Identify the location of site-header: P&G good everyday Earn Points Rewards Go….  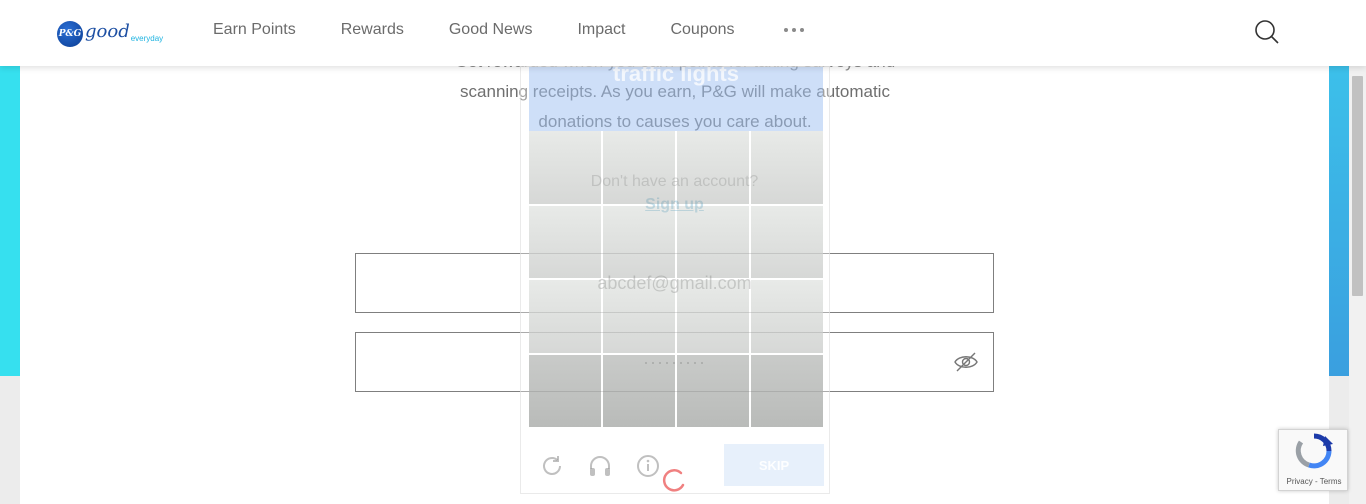
(683, 33).